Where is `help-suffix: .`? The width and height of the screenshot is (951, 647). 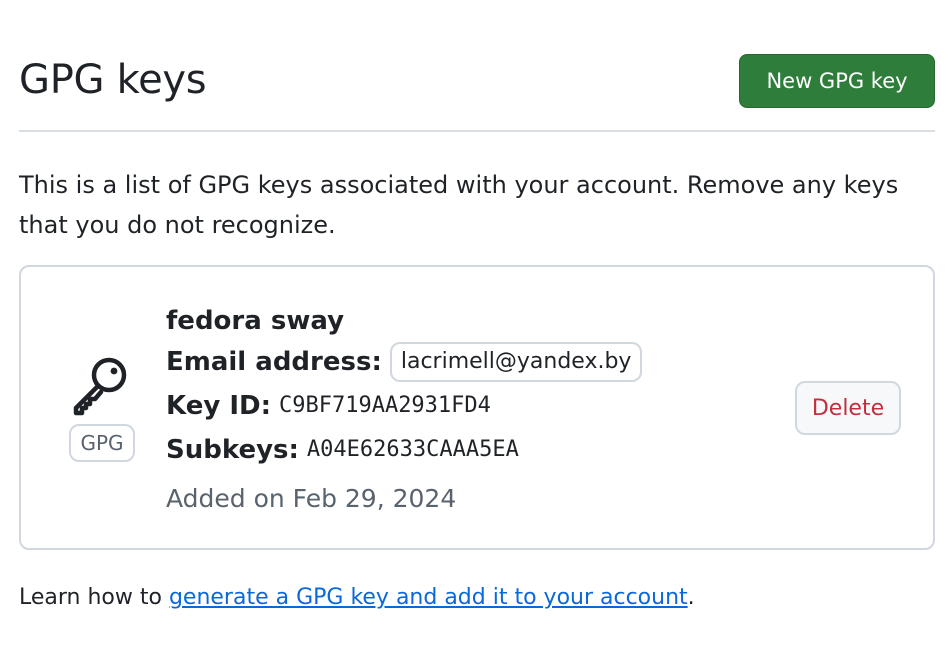 help-suffix: . is located at coordinates (691, 597).